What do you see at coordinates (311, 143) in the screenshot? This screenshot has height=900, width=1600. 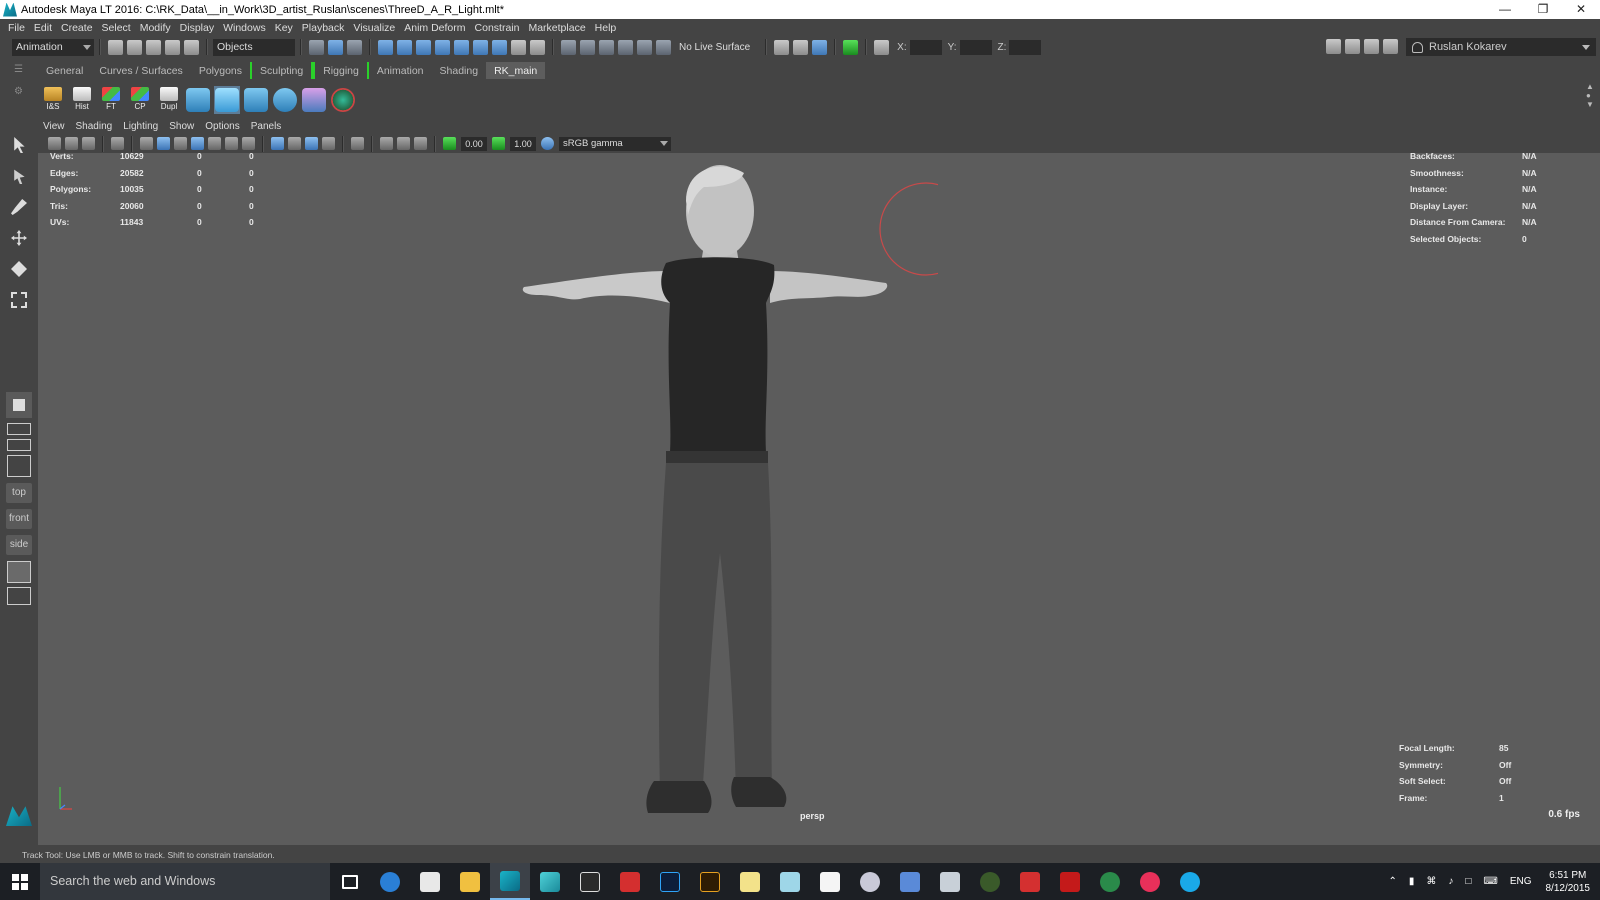 I see `ambient-occlusion-icon` at bounding box center [311, 143].